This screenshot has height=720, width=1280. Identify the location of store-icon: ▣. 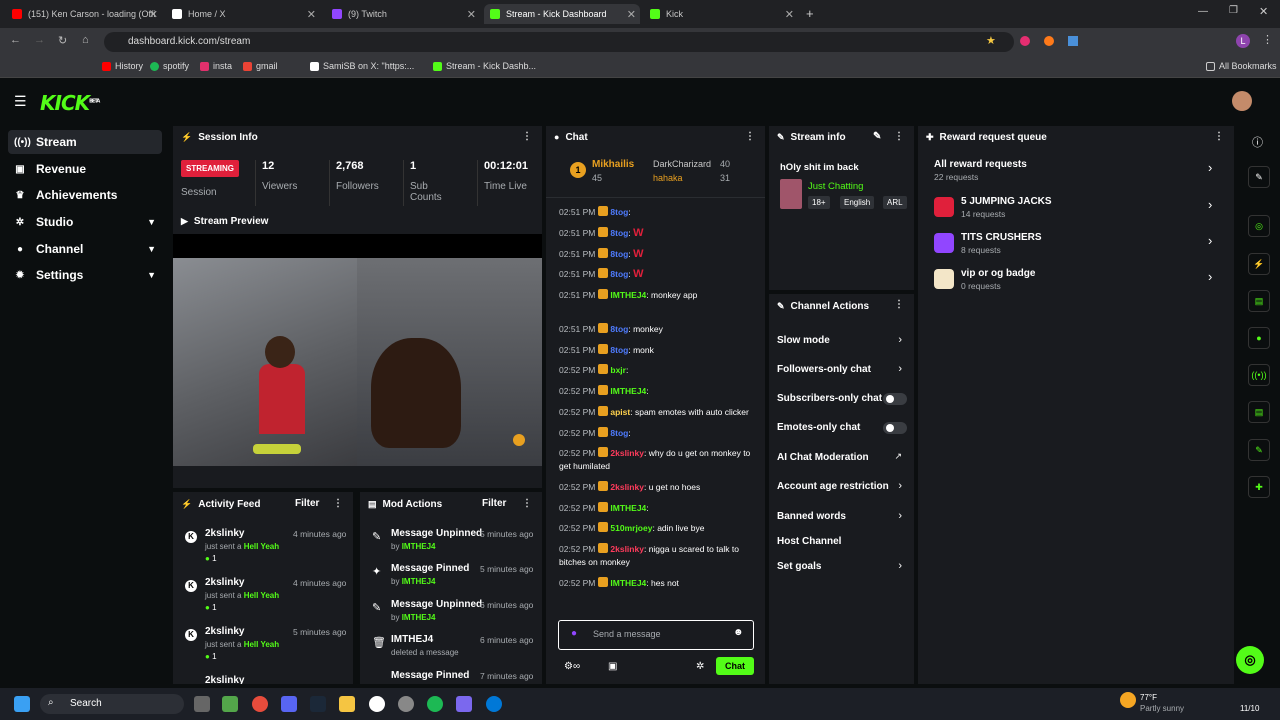
(612, 666).